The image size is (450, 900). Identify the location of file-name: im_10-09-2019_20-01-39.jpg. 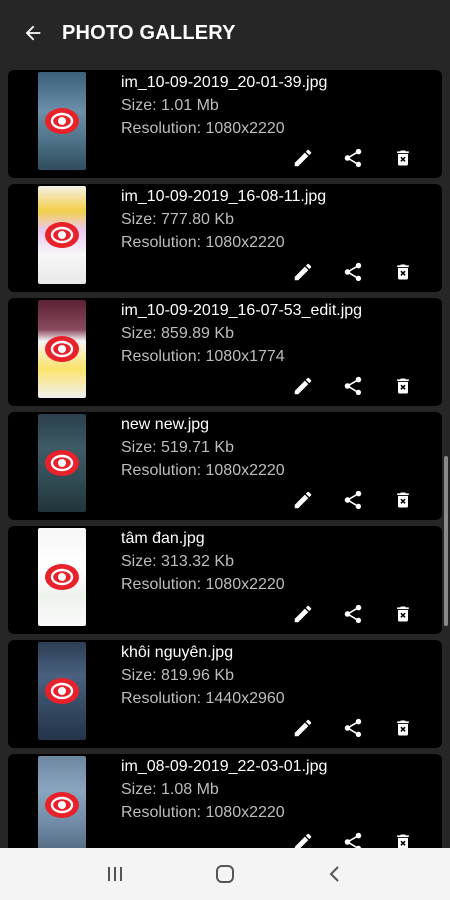
(224, 82).